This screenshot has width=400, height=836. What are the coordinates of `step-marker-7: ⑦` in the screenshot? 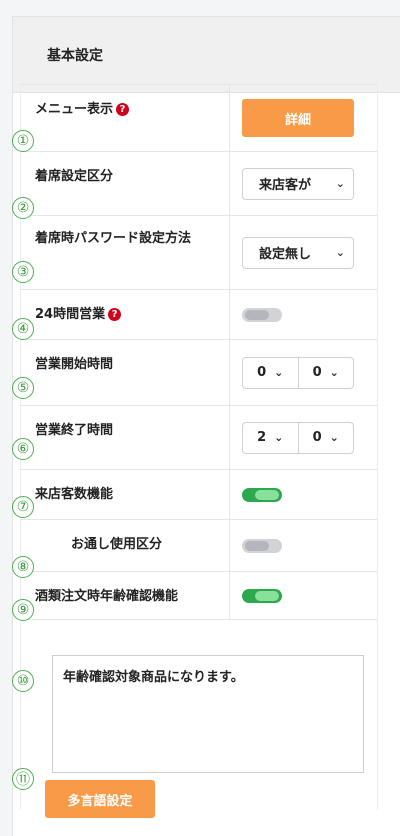 It's located at (23, 507).